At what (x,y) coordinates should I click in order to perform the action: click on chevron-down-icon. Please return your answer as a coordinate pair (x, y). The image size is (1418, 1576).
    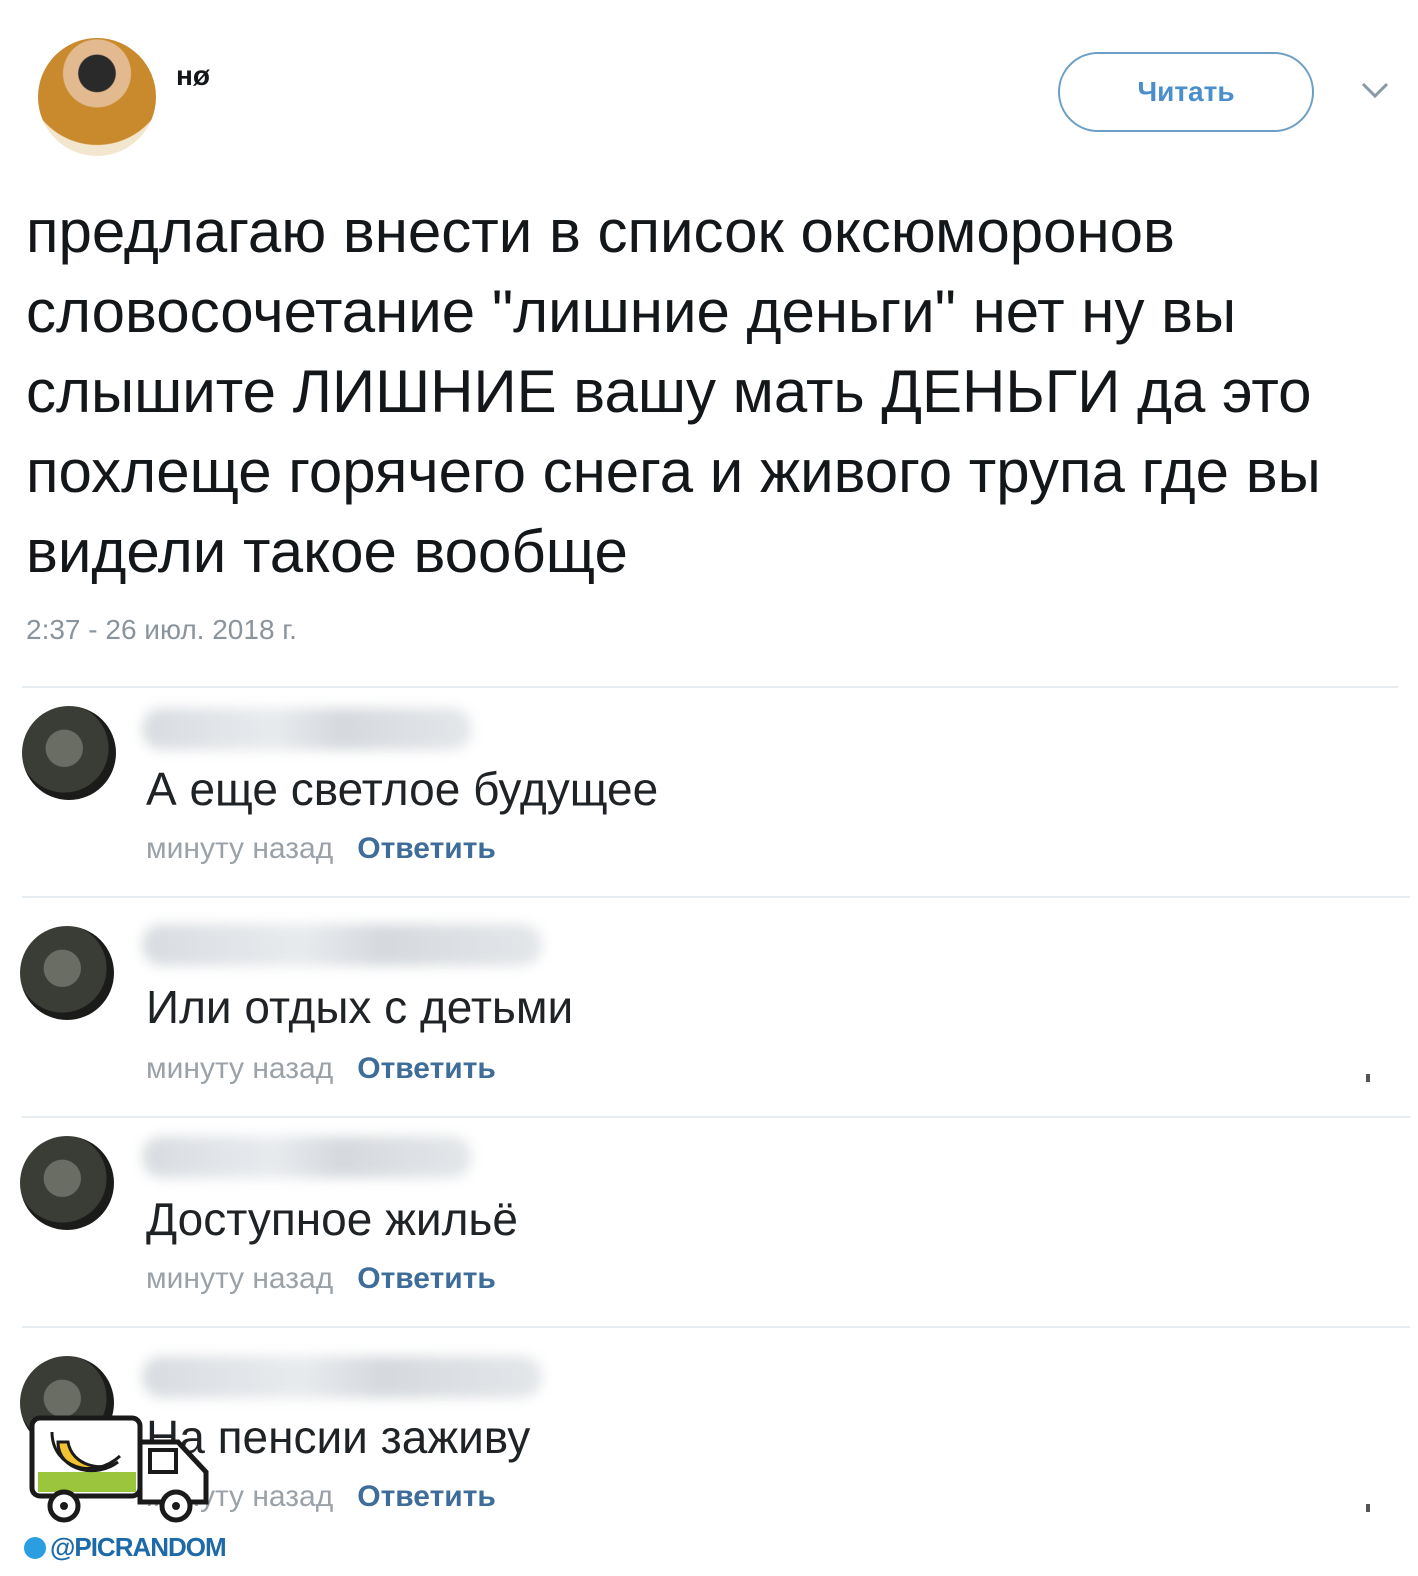
    Looking at the image, I should click on (1375, 90).